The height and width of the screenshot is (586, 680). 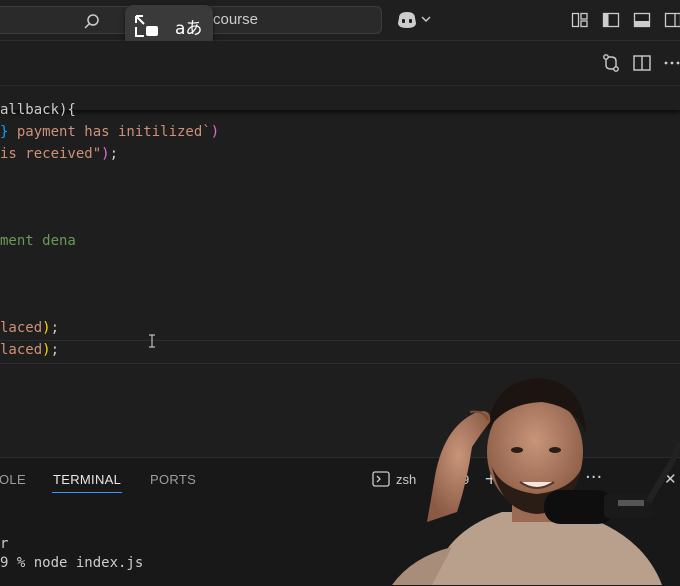 I want to click on tab-output: OLE, so click(x=13, y=479).